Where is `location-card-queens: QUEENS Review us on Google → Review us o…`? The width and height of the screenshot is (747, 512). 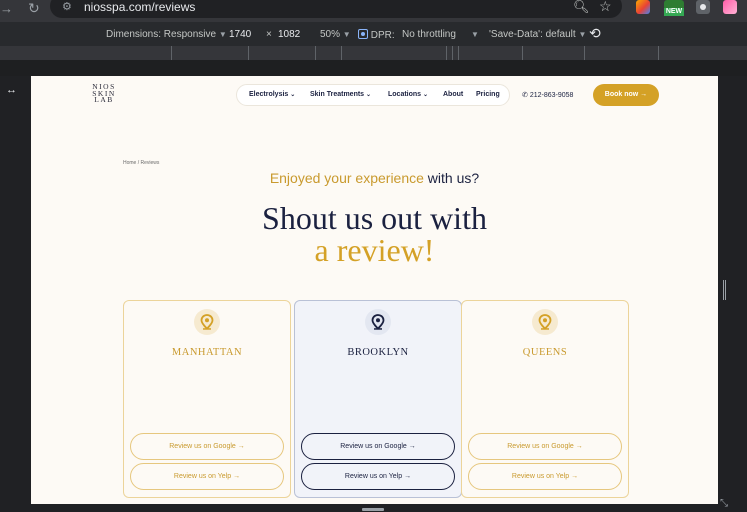
location-card-queens: QUEENS Review us on Google → Review us o… is located at coordinates (545, 399).